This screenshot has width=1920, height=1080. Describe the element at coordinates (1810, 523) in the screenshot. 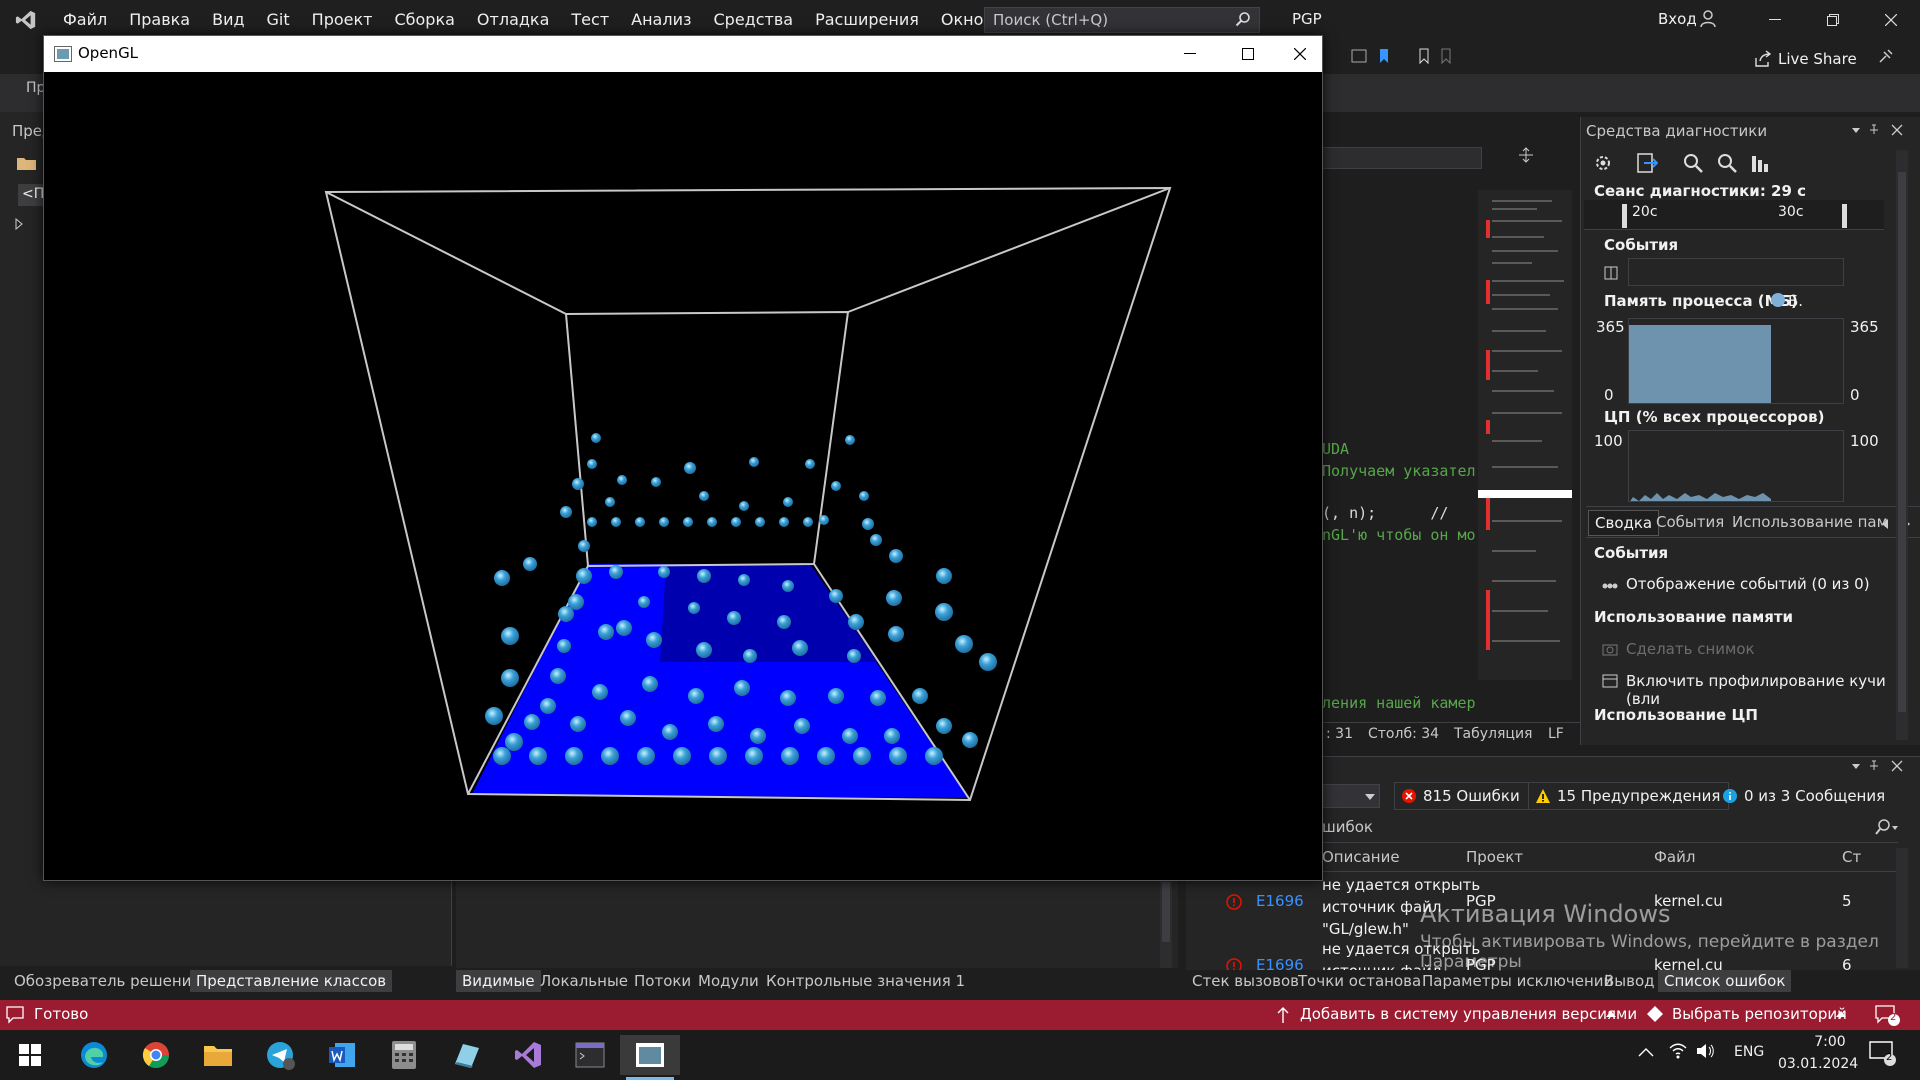

I see `tab-memory-usage: Использование пам` at that location.